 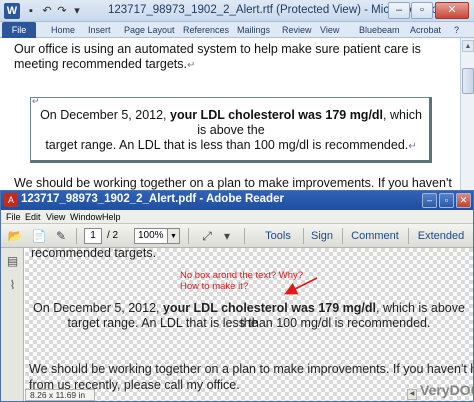 What do you see at coordinates (468, 81) in the screenshot?
I see `scroll-thumb` at bounding box center [468, 81].